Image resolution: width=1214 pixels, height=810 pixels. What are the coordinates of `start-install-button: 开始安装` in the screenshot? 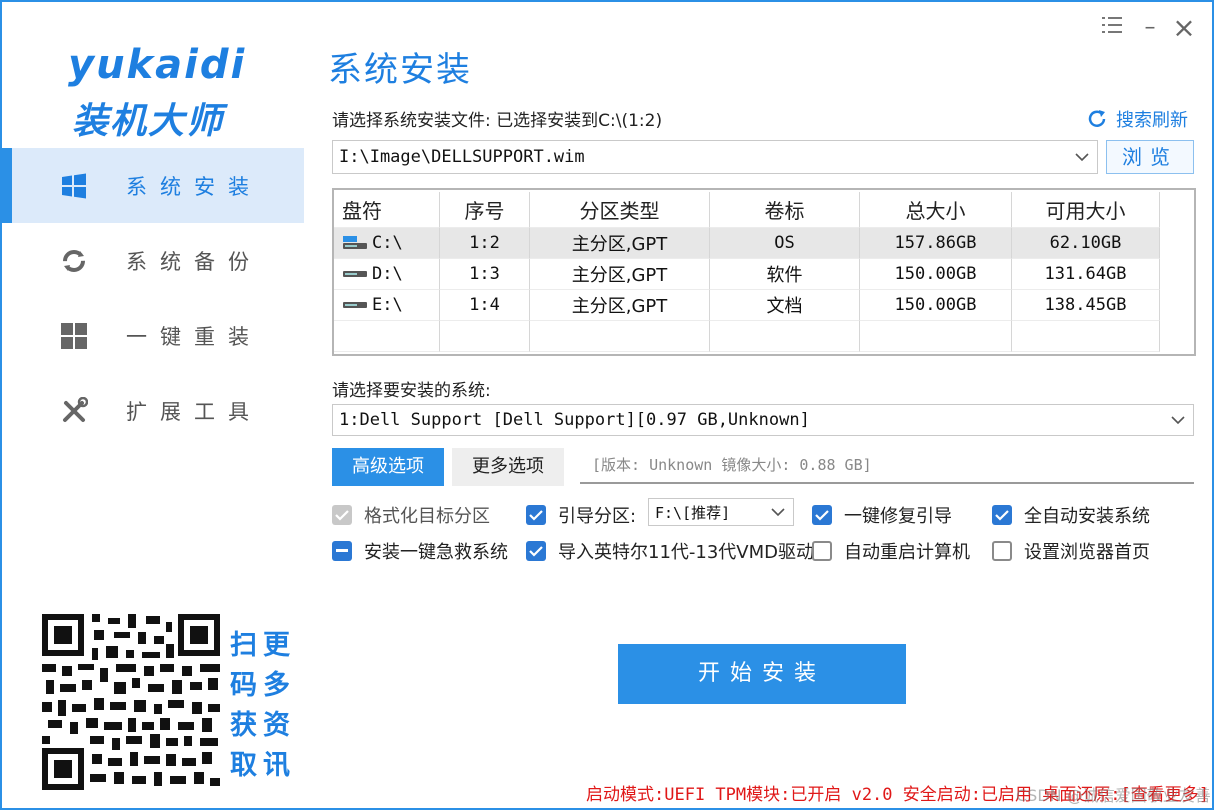 It's located at (762, 674).